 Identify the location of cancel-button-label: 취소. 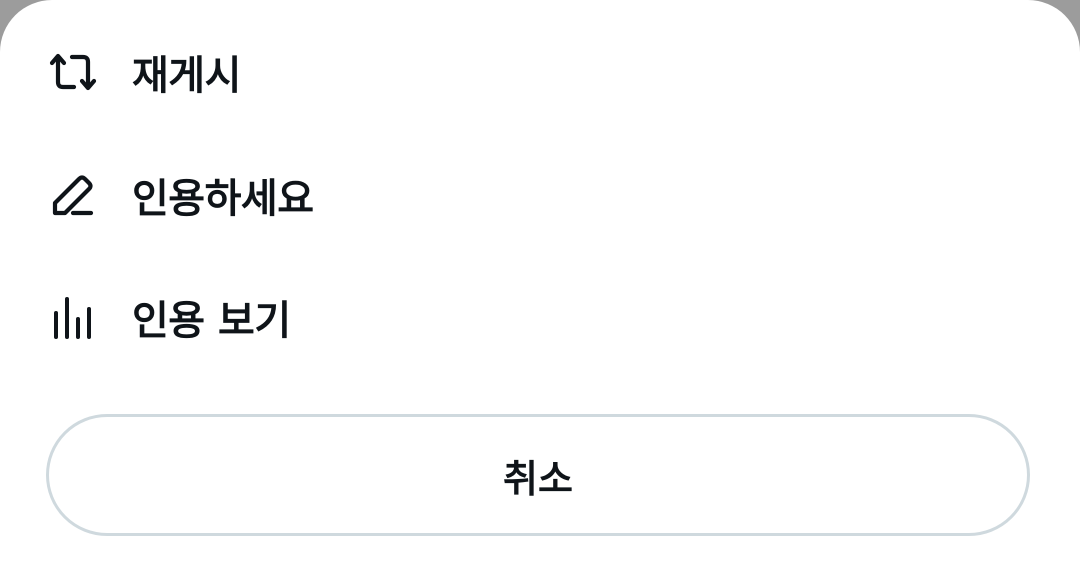
(538, 478).